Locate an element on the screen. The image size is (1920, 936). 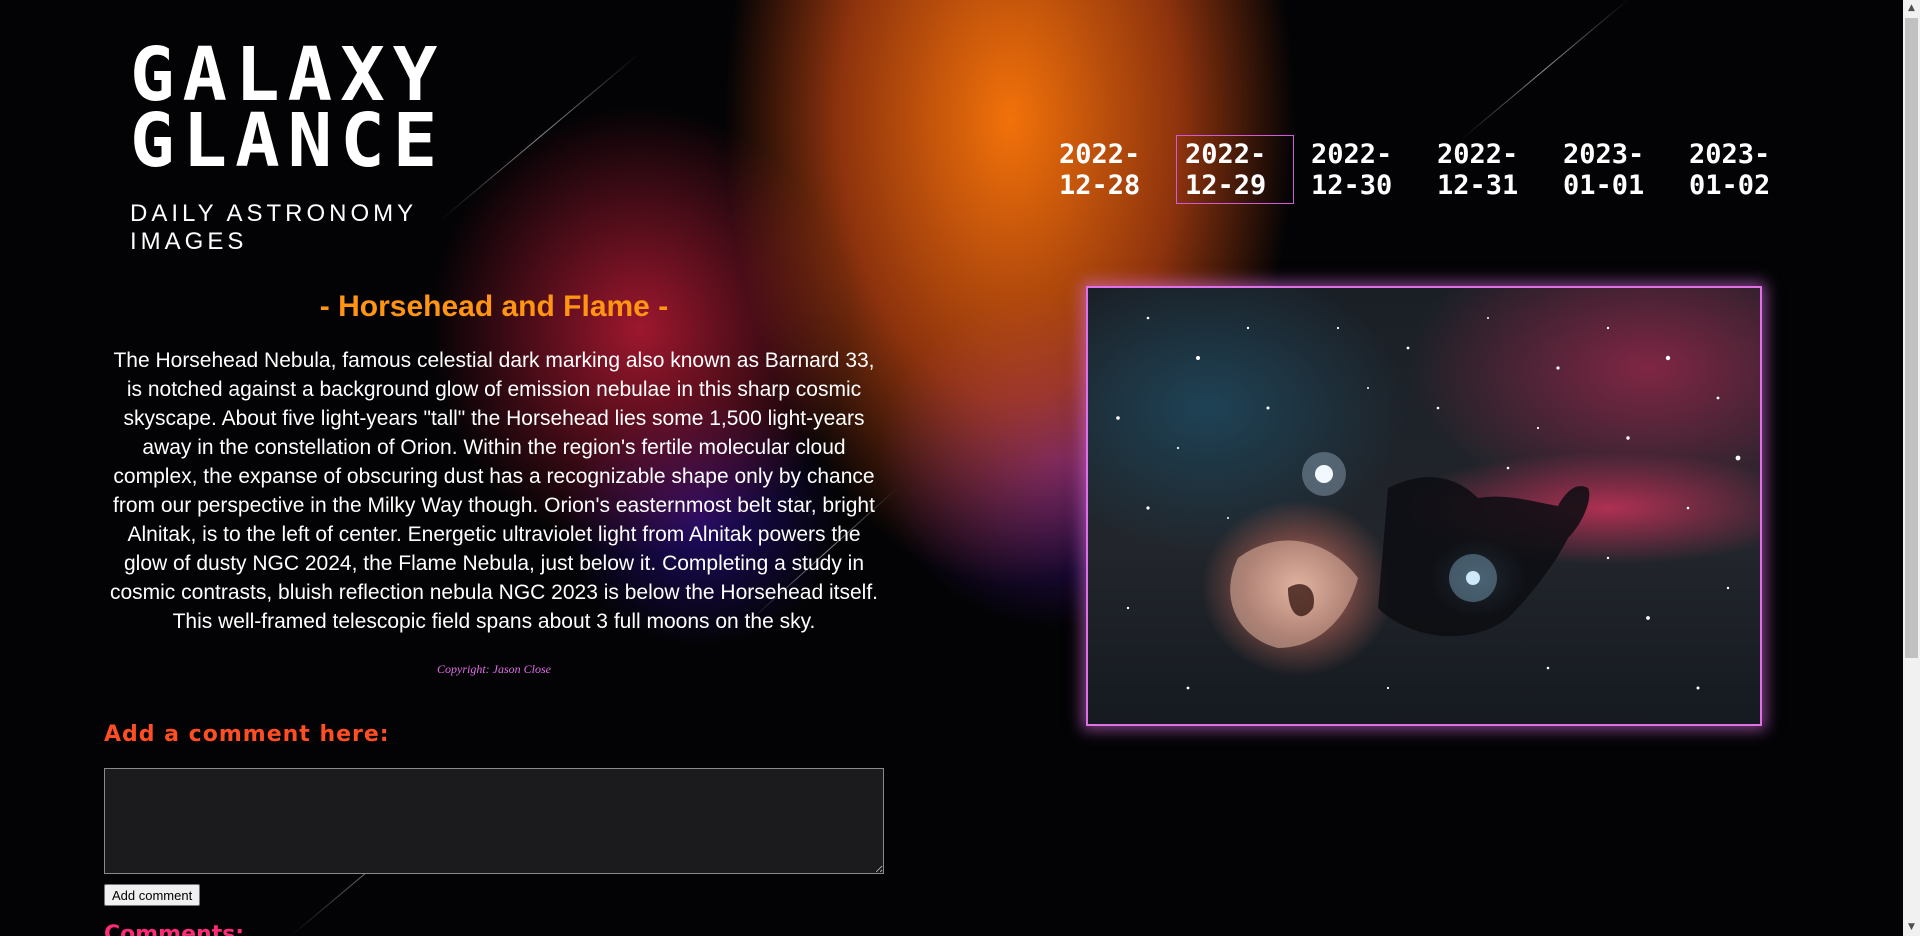
date-link-2022-12-28: 2022- 12-28 is located at coordinates (1109, 169).